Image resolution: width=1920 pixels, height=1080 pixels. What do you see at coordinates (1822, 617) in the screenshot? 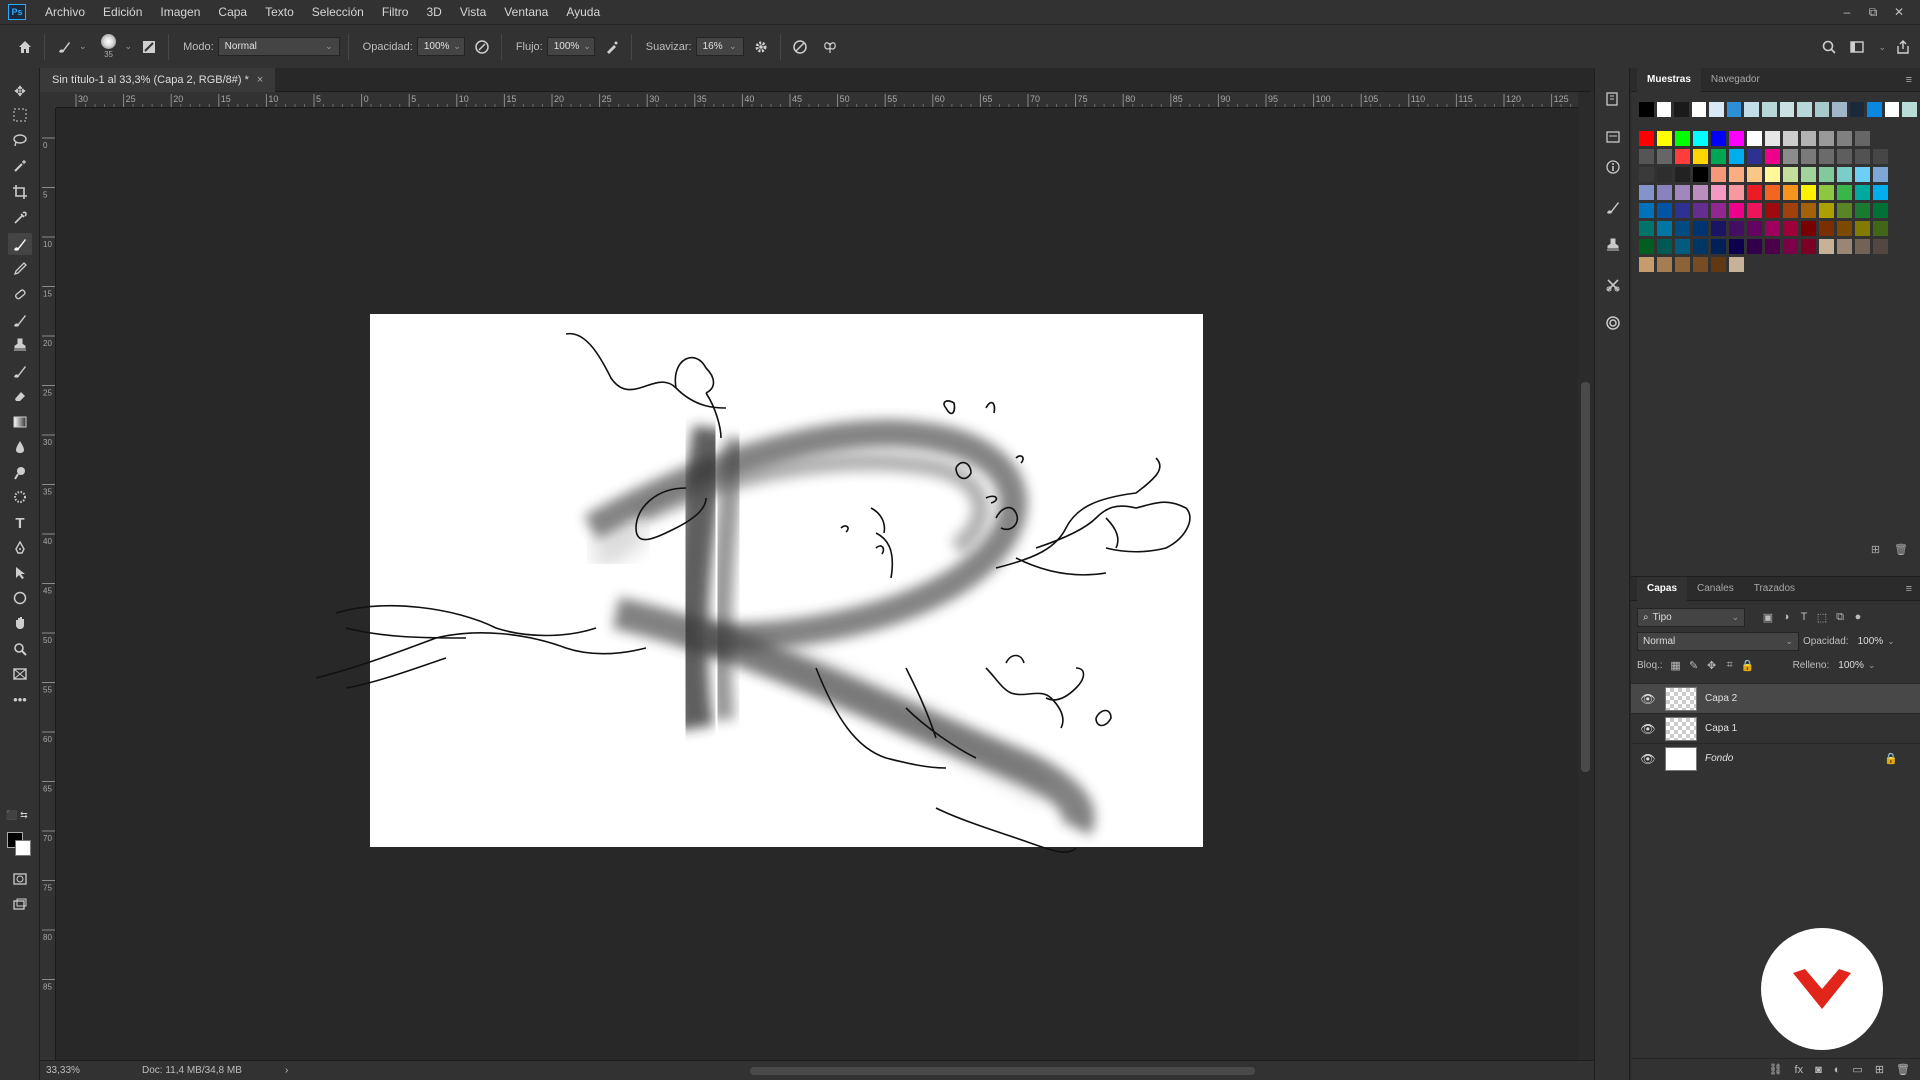
I see `filter-shape-icon: ⬚` at bounding box center [1822, 617].